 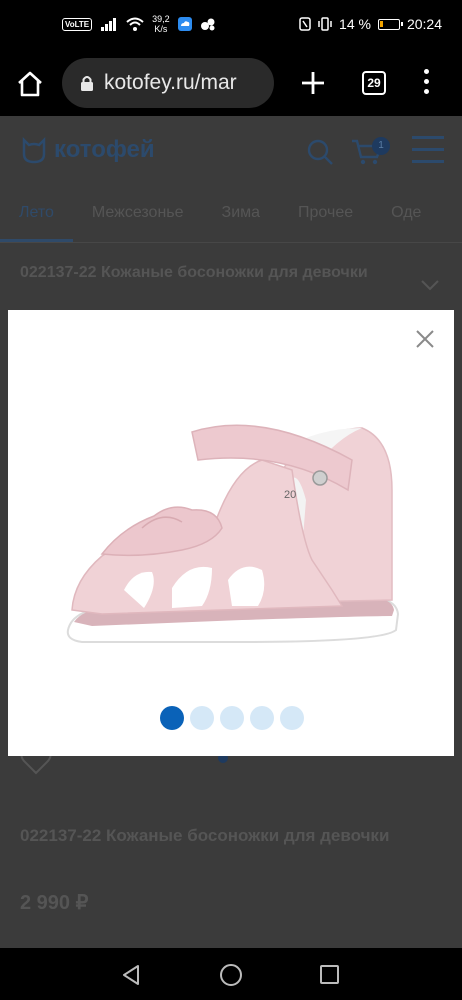 I want to click on social-app-icon, so click(x=207, y=24).